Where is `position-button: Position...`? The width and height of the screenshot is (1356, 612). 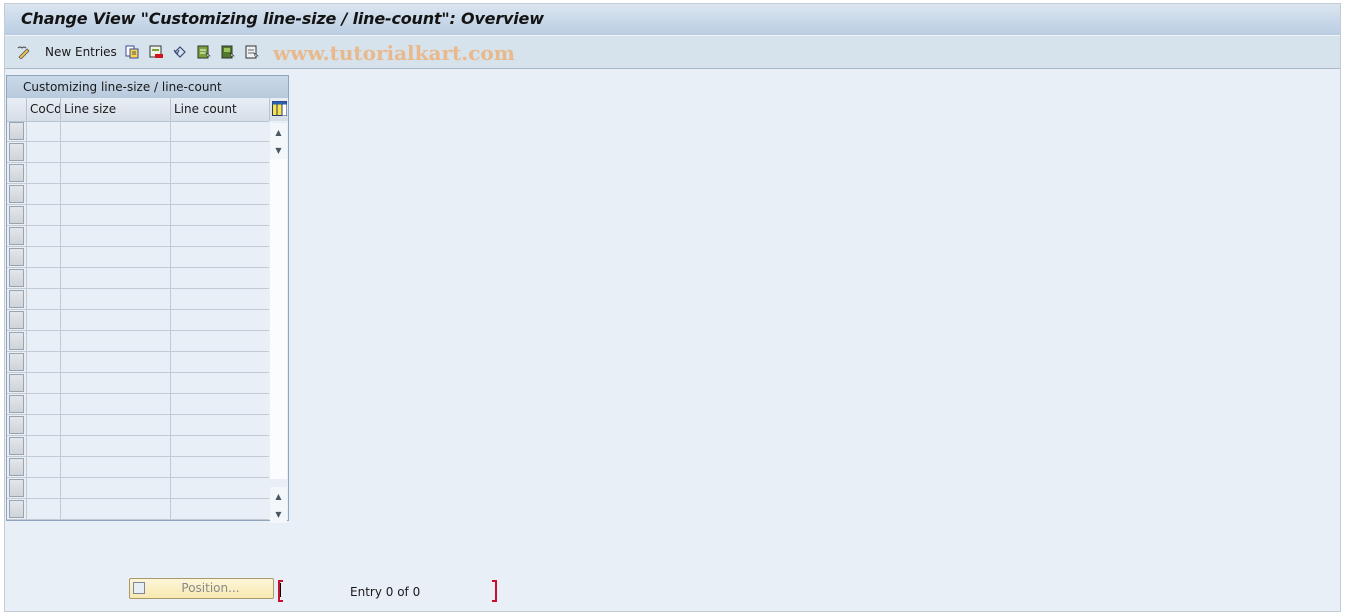
position-button: Position... is located at coordinates (201, 588).